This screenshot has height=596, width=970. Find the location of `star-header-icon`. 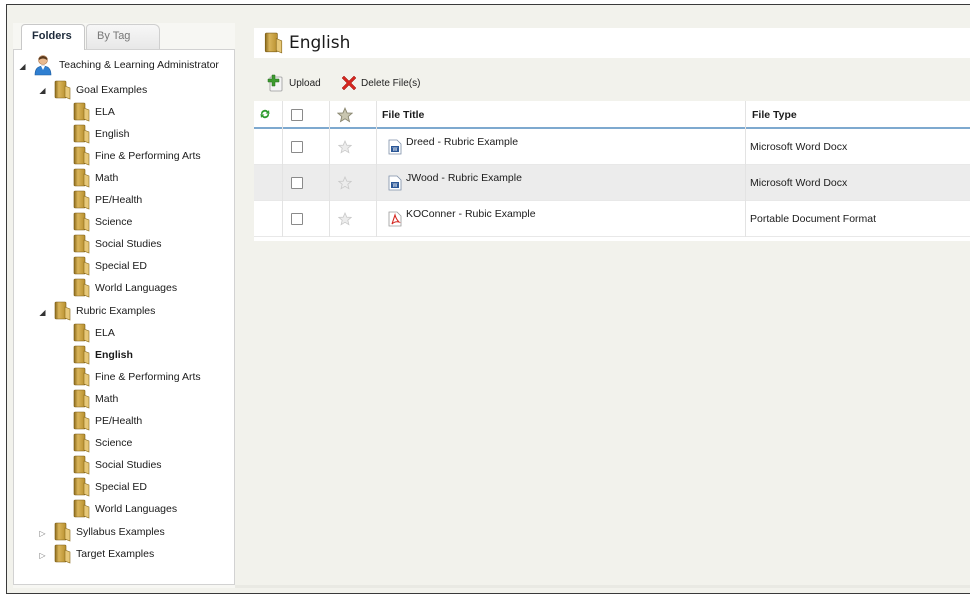

star-header-icon is located at coordinates (345, 115).